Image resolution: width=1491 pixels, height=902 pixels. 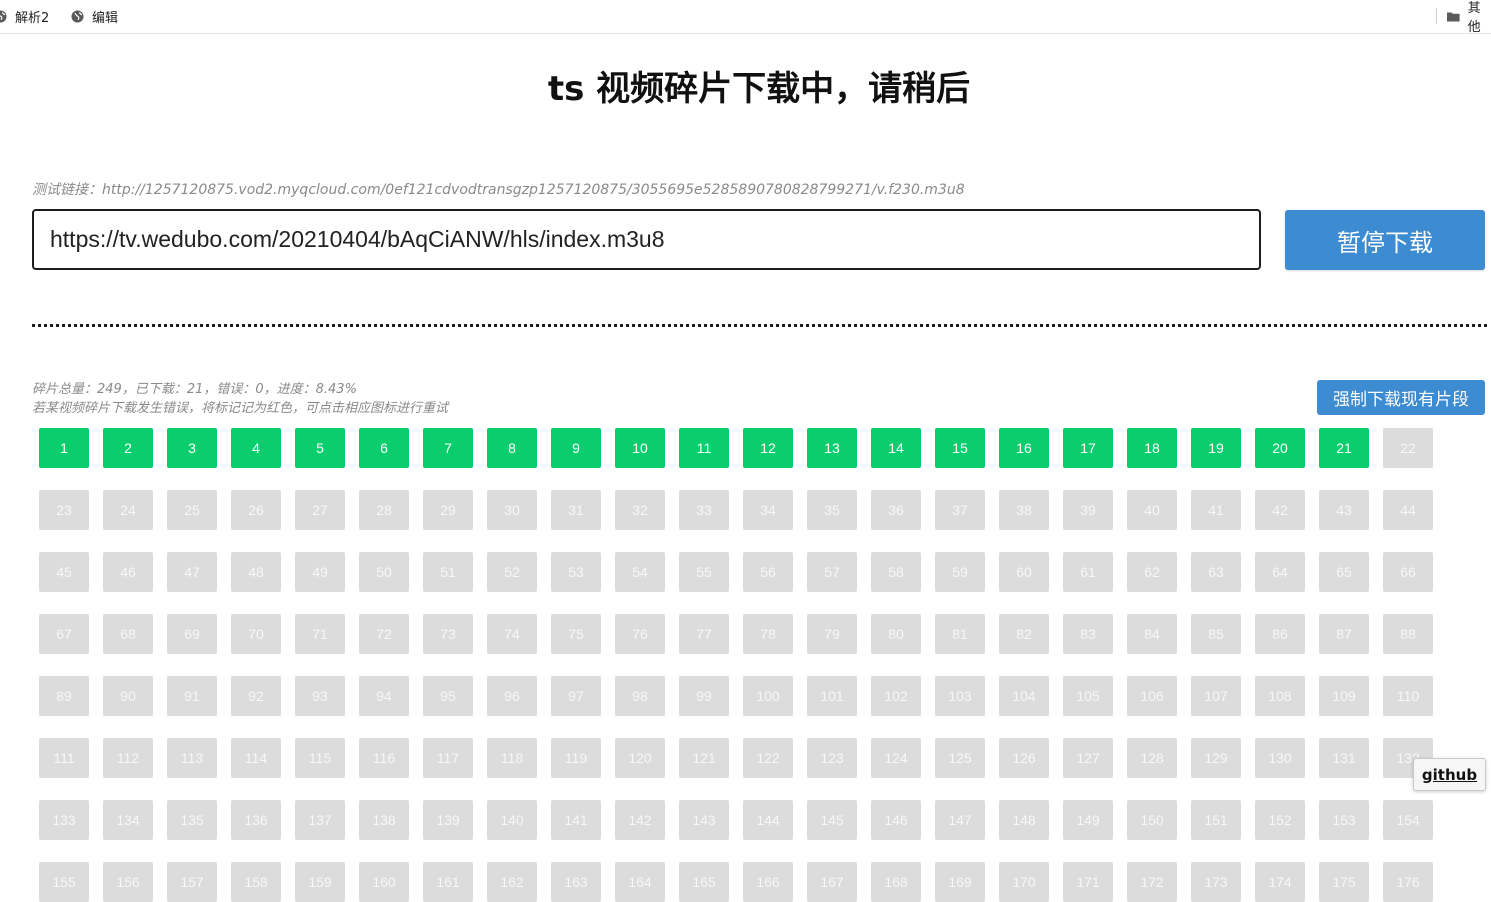 I want to click on segment-98: 98, so click(x=640, y=696).